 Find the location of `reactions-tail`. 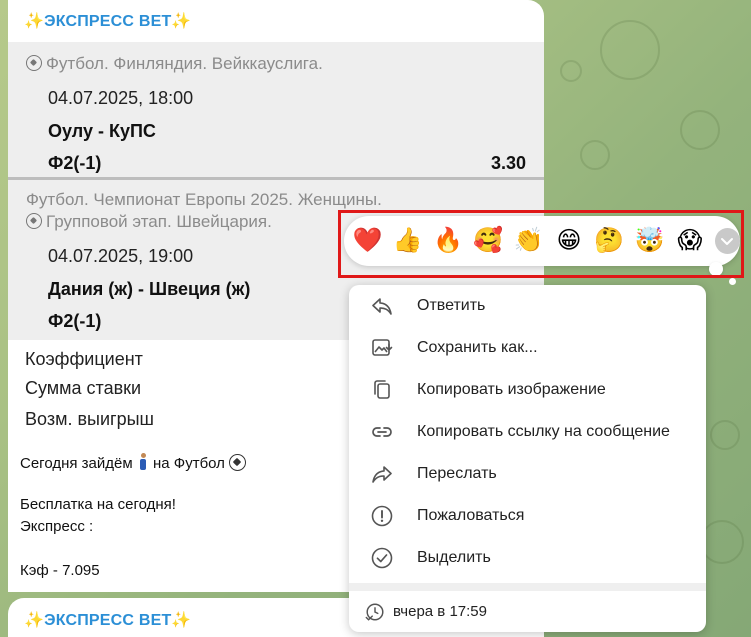

reactions-tail is located at coordinates (732, 281).